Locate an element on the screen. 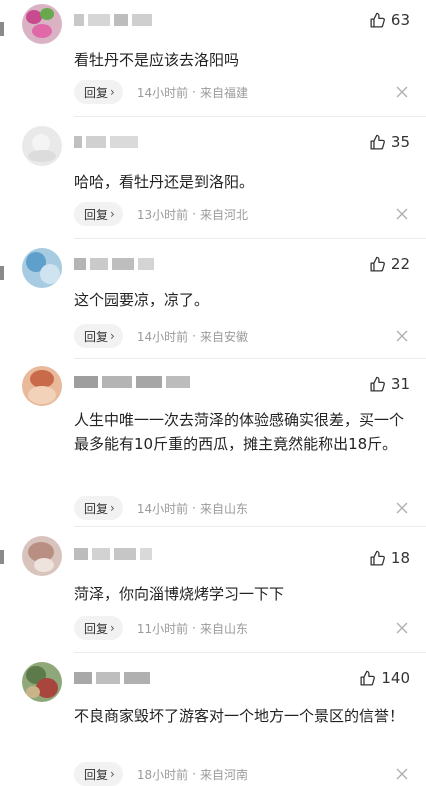 This screenshot has height=786, width=426. comment-meta: 回复 › 14小时前 · 来自福建 is located at coordinates (161, 92).